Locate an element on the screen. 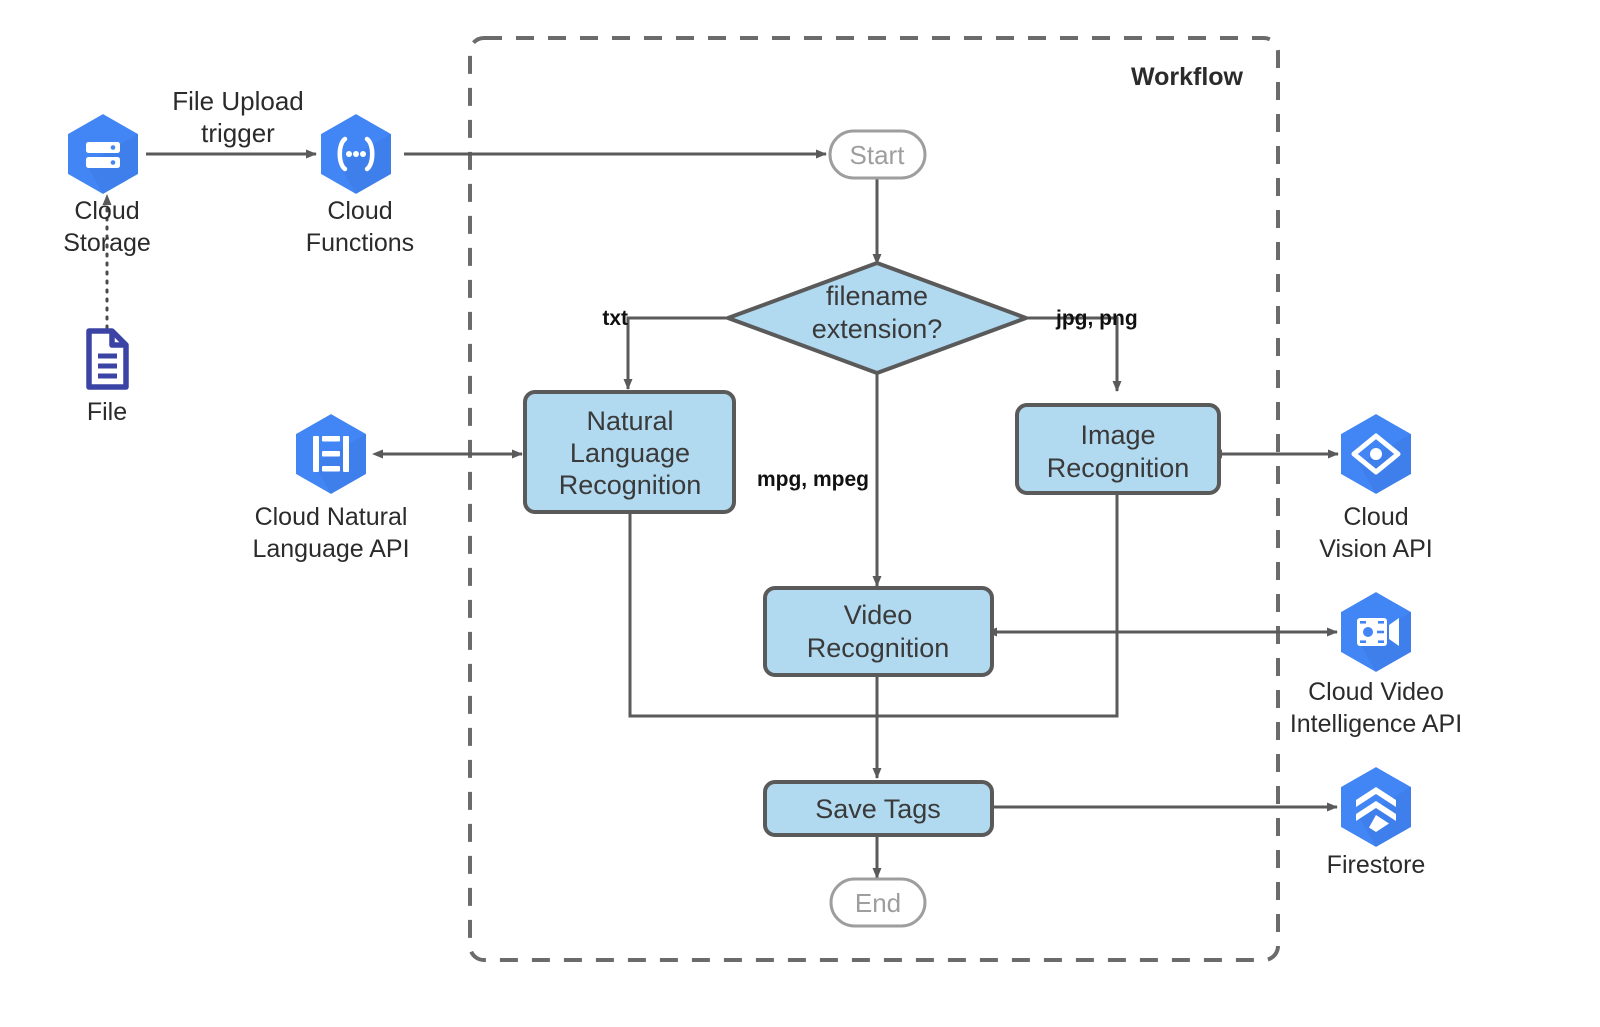 The width and height of the screenshot is (1600, 1027). cloud-storage-icon is located at coordinates (103, 154).